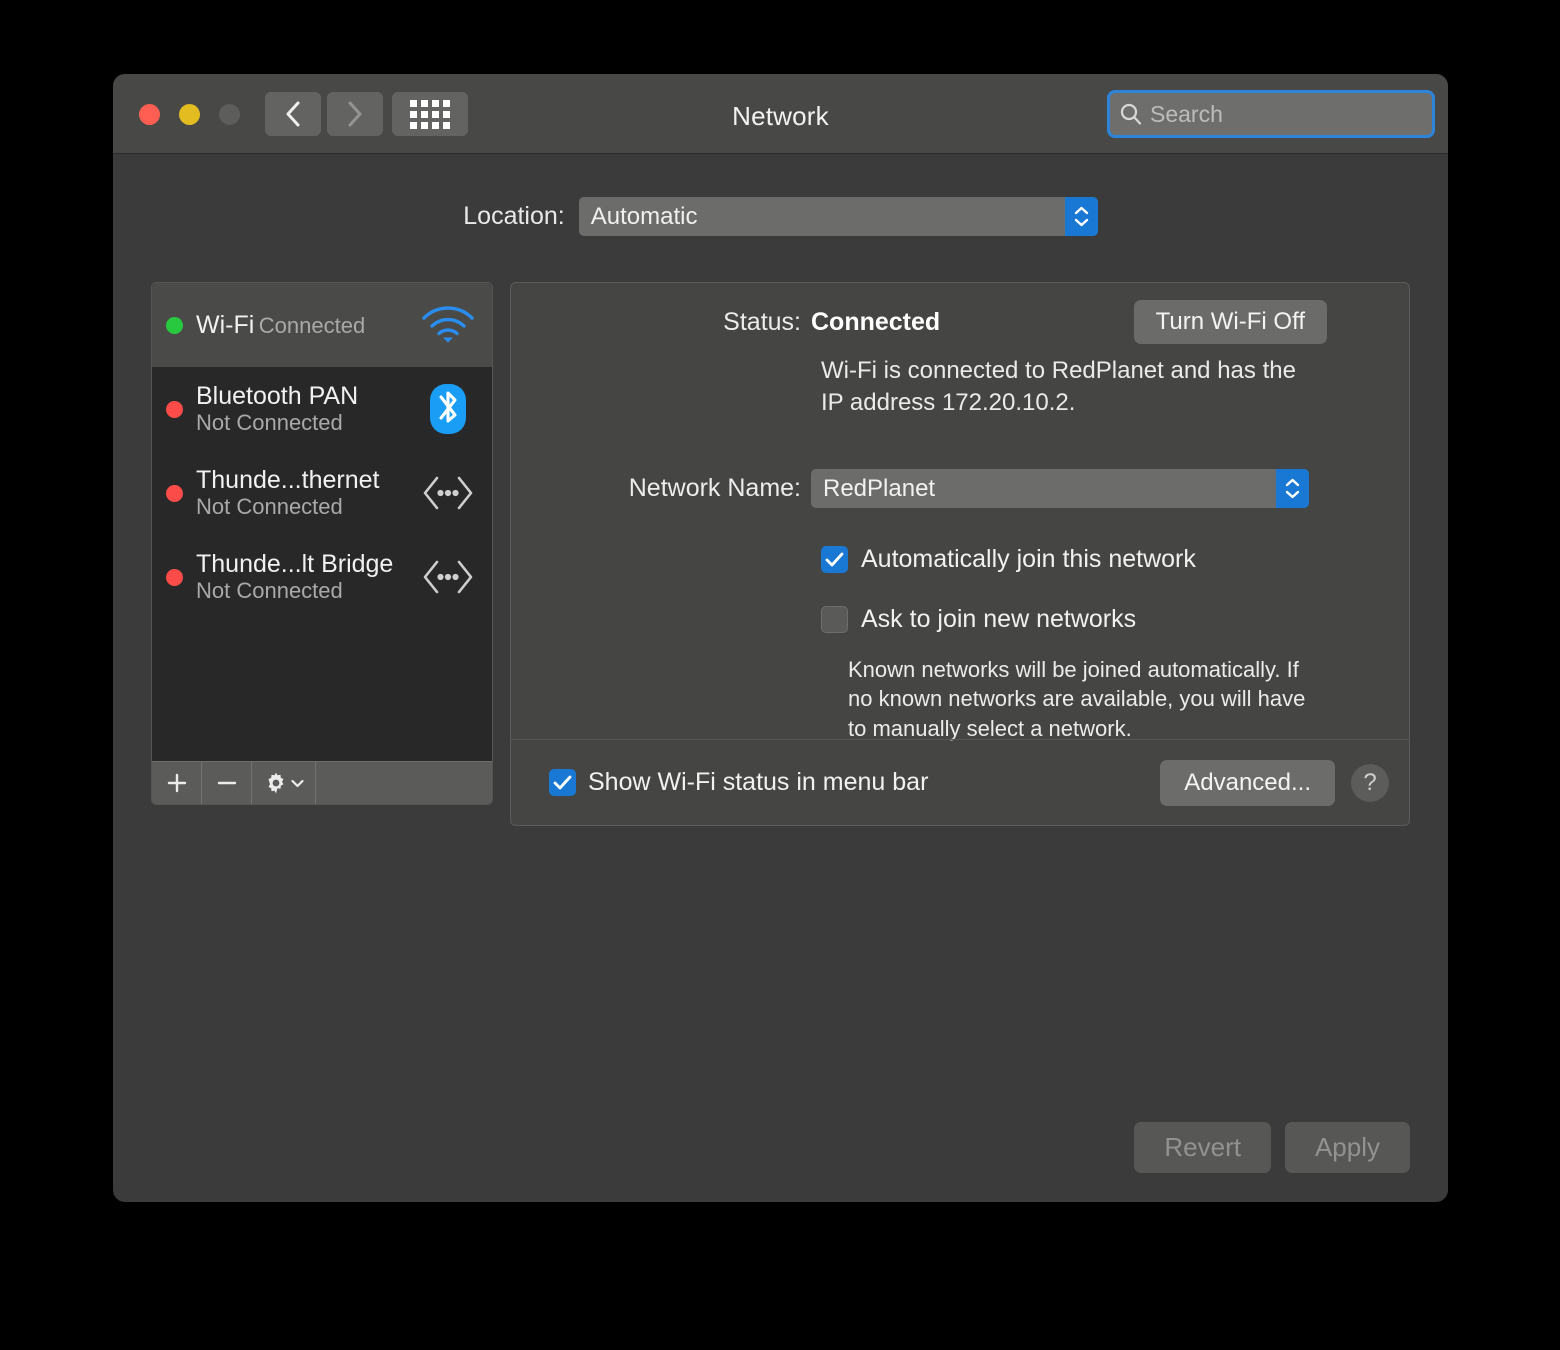  Describe the element at coordinates (1202, 1147) in the screenshot. I see `revert-button: Revert` at that location.